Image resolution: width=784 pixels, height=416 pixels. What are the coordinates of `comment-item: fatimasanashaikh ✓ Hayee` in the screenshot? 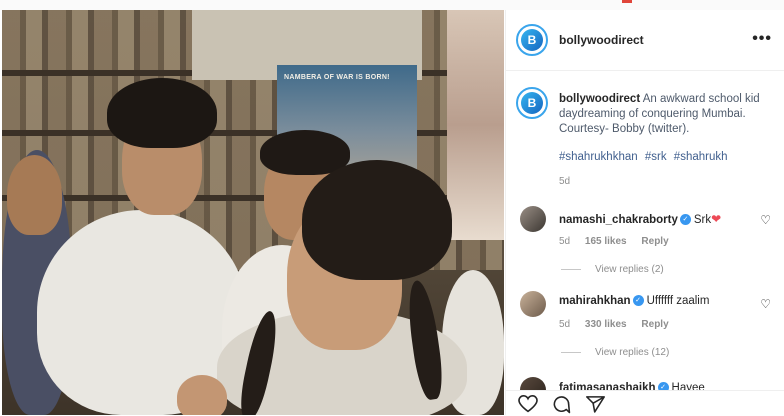 It's located at (645, 382).